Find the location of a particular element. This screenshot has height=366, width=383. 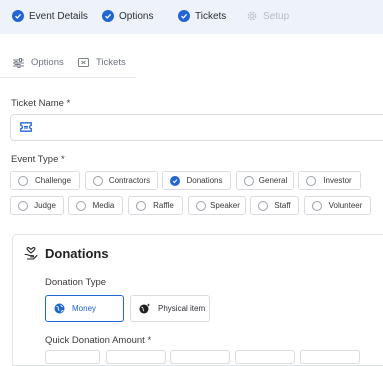

ticket-name-input is located at coordinates (196, 127).